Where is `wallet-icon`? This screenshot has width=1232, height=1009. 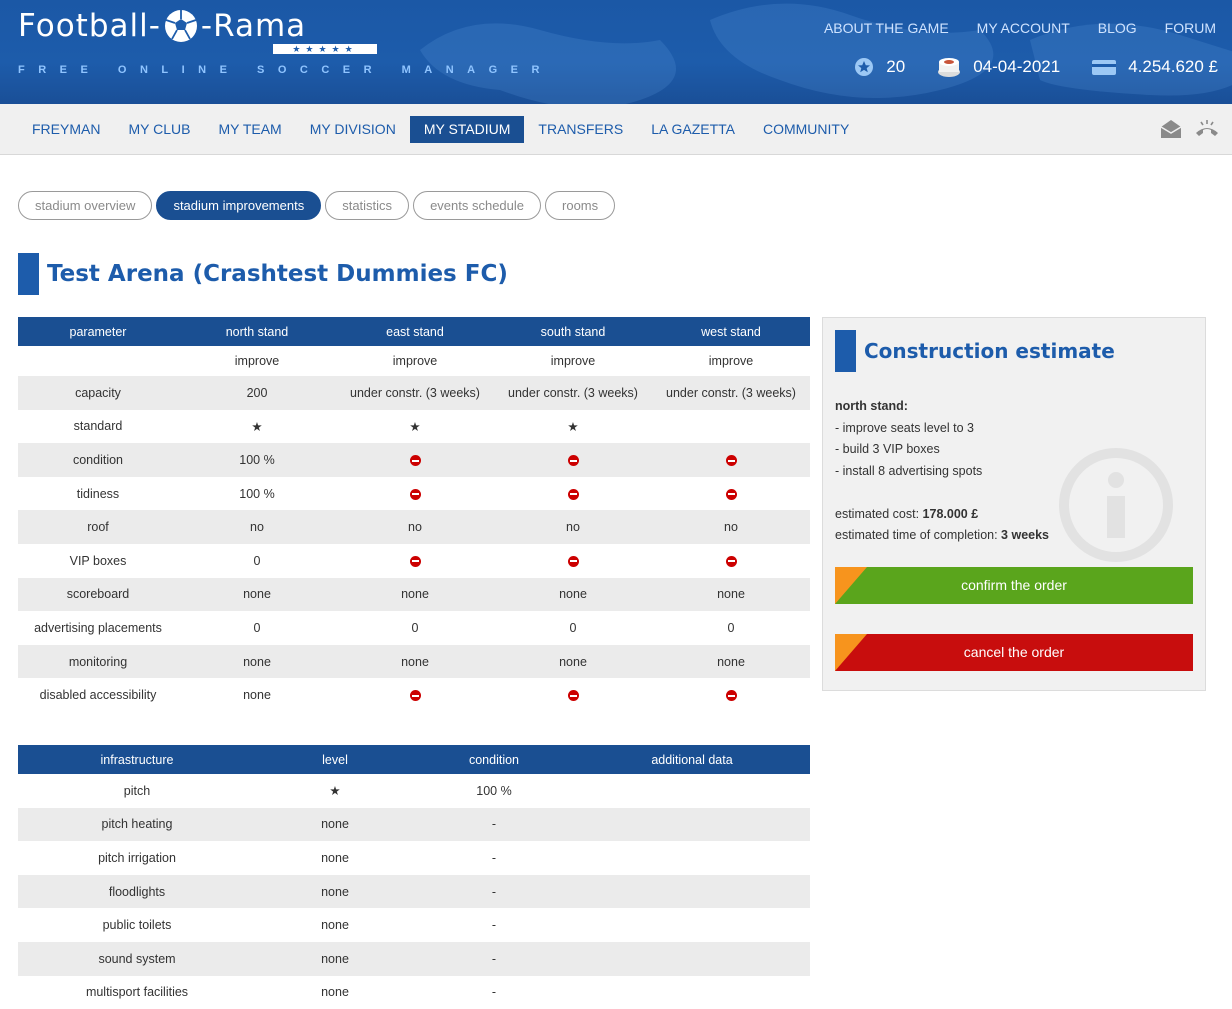 wallet-icon is located at coordinates (1104, 67).